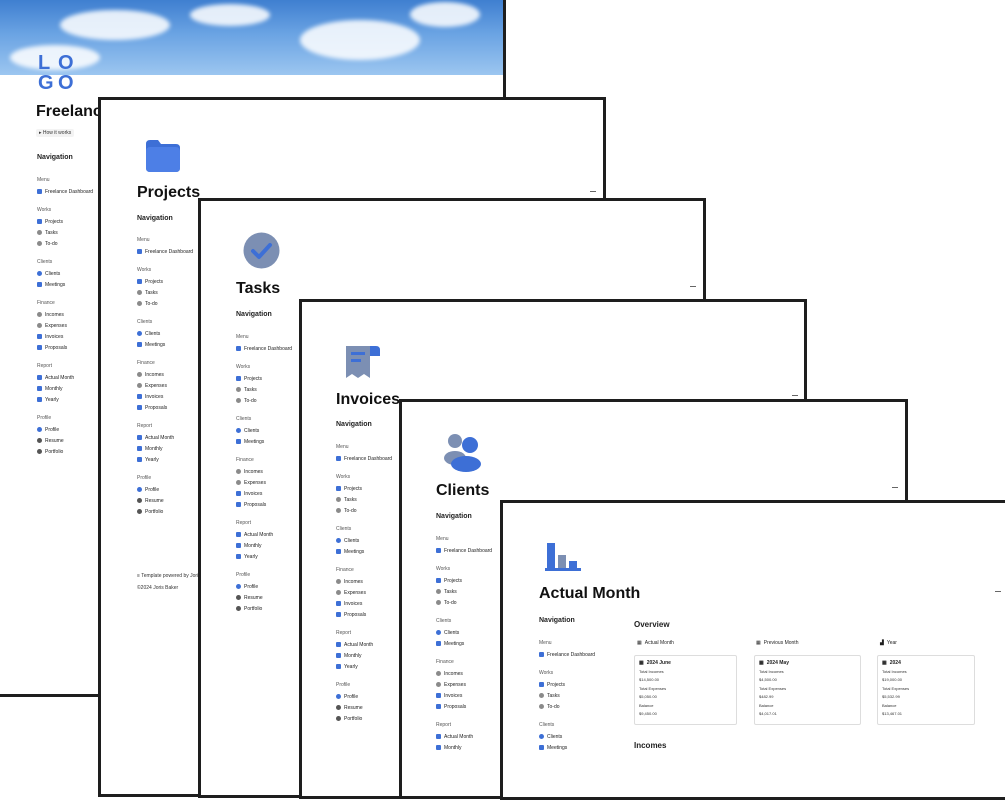  I want to click on proposal-icon, so click(238, 504).